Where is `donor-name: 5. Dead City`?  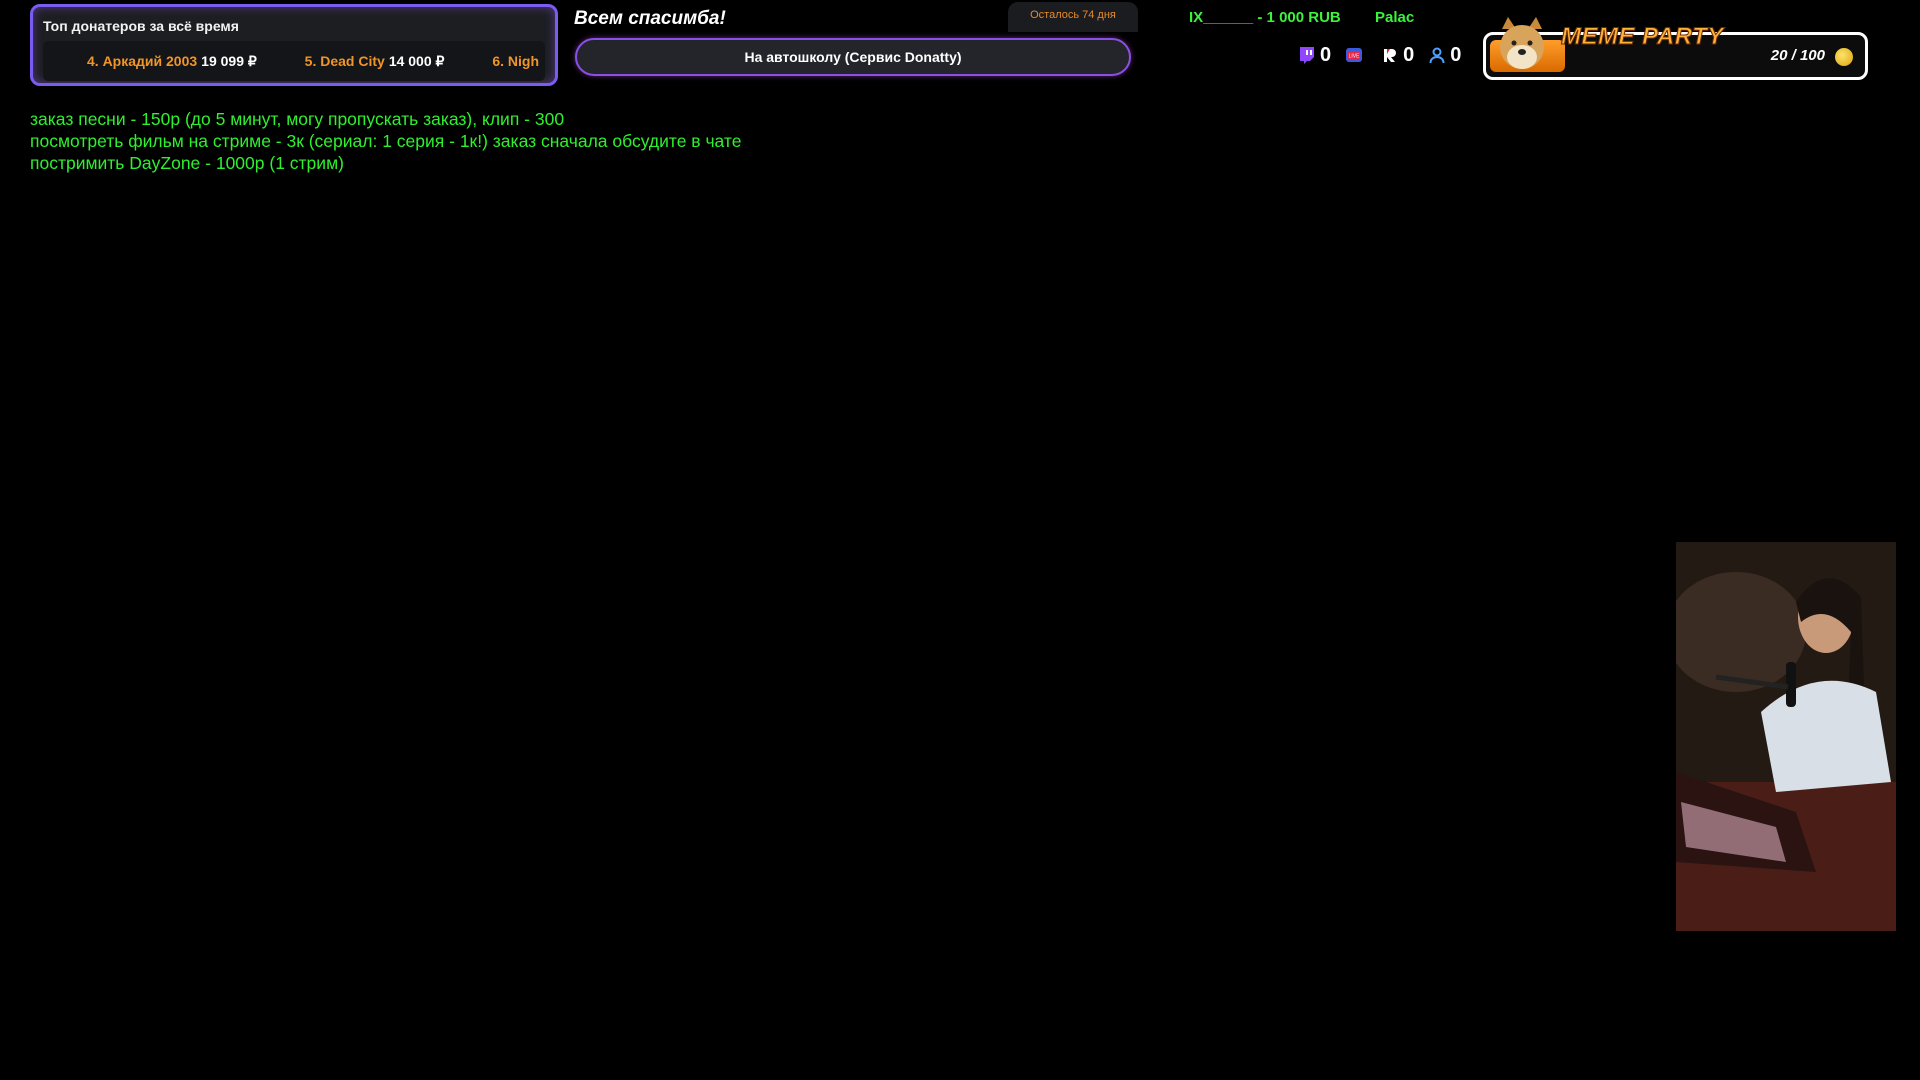 donor-name: 5. Dead City is located at coordinates (344, 61).